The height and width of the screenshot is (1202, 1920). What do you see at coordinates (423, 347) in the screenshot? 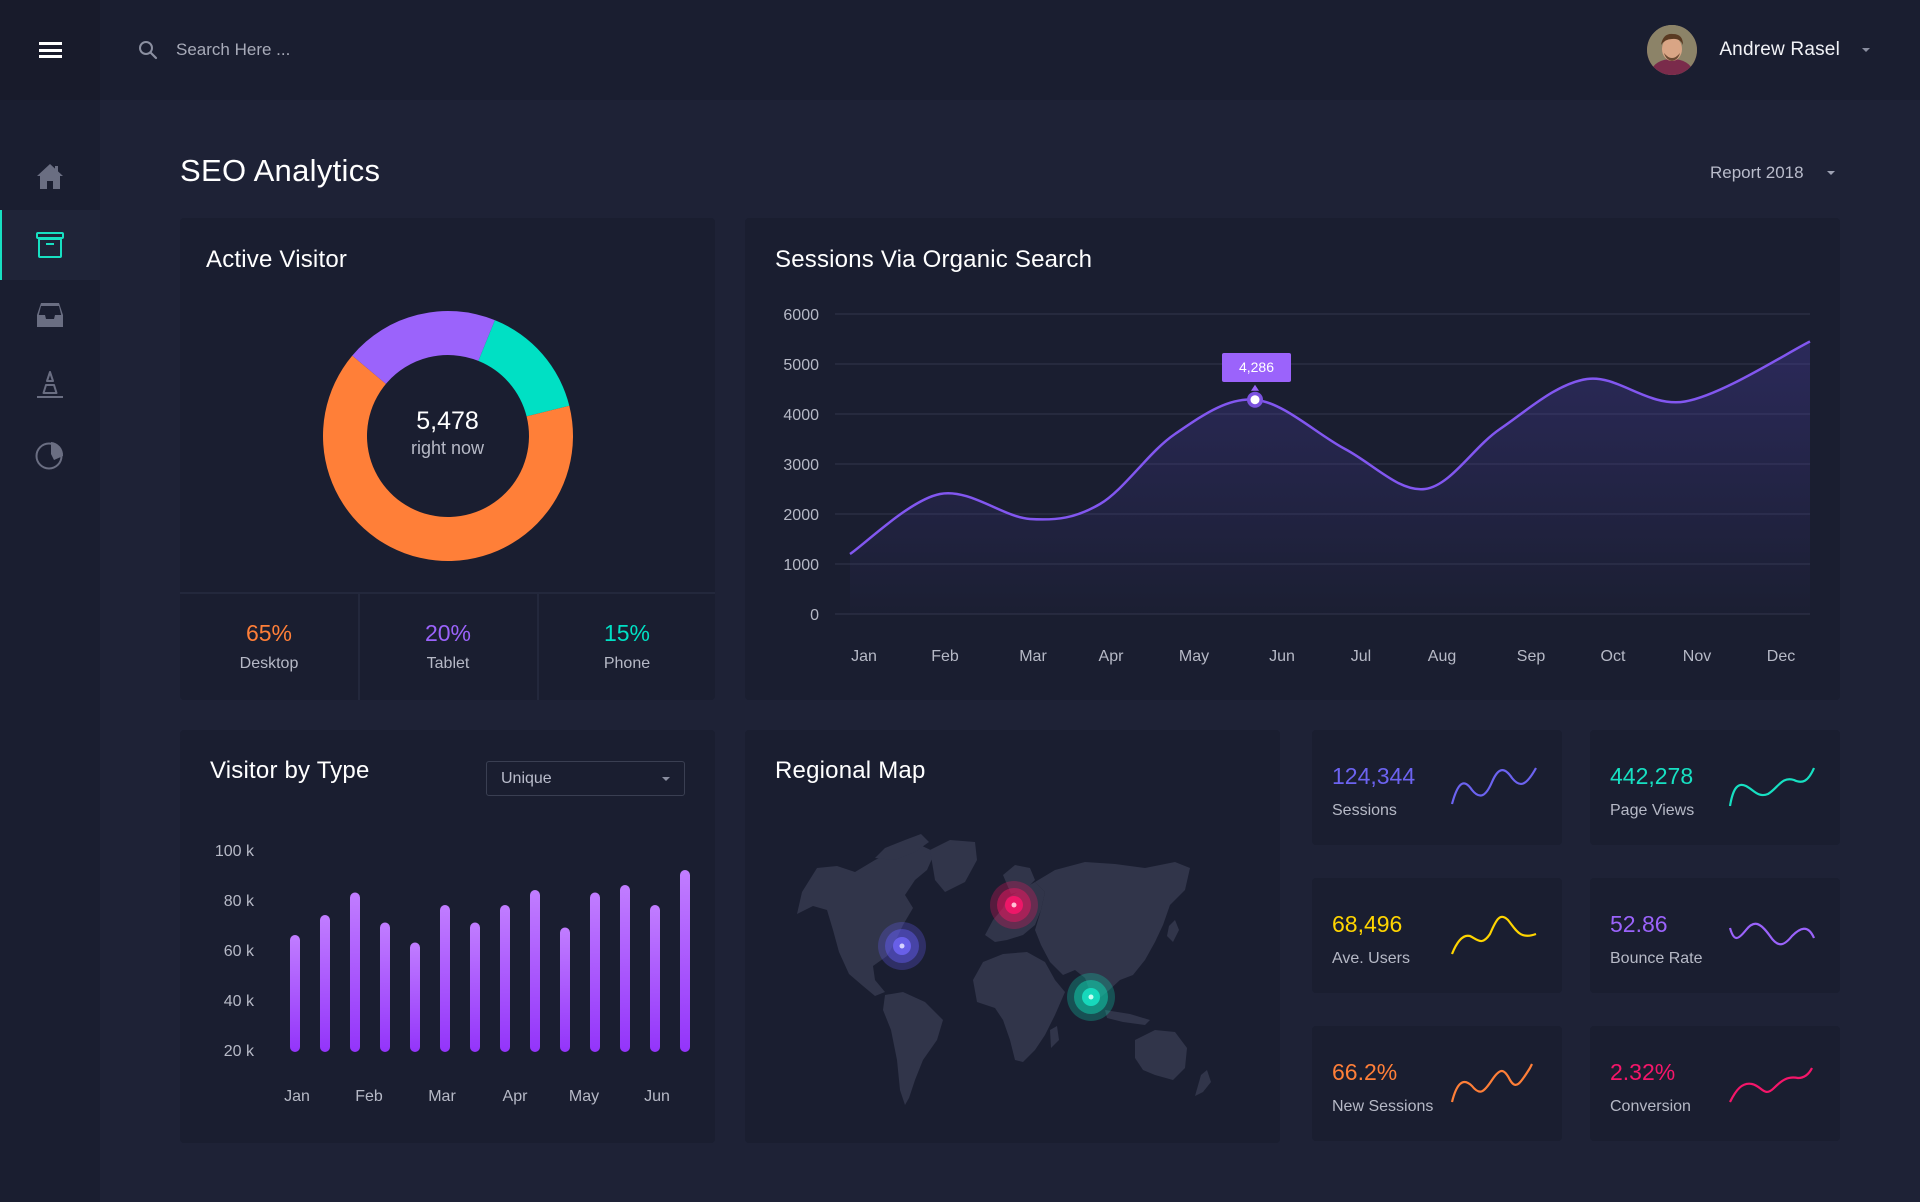
I see `donut-slice-tablet` at bounding box center [423, 347].